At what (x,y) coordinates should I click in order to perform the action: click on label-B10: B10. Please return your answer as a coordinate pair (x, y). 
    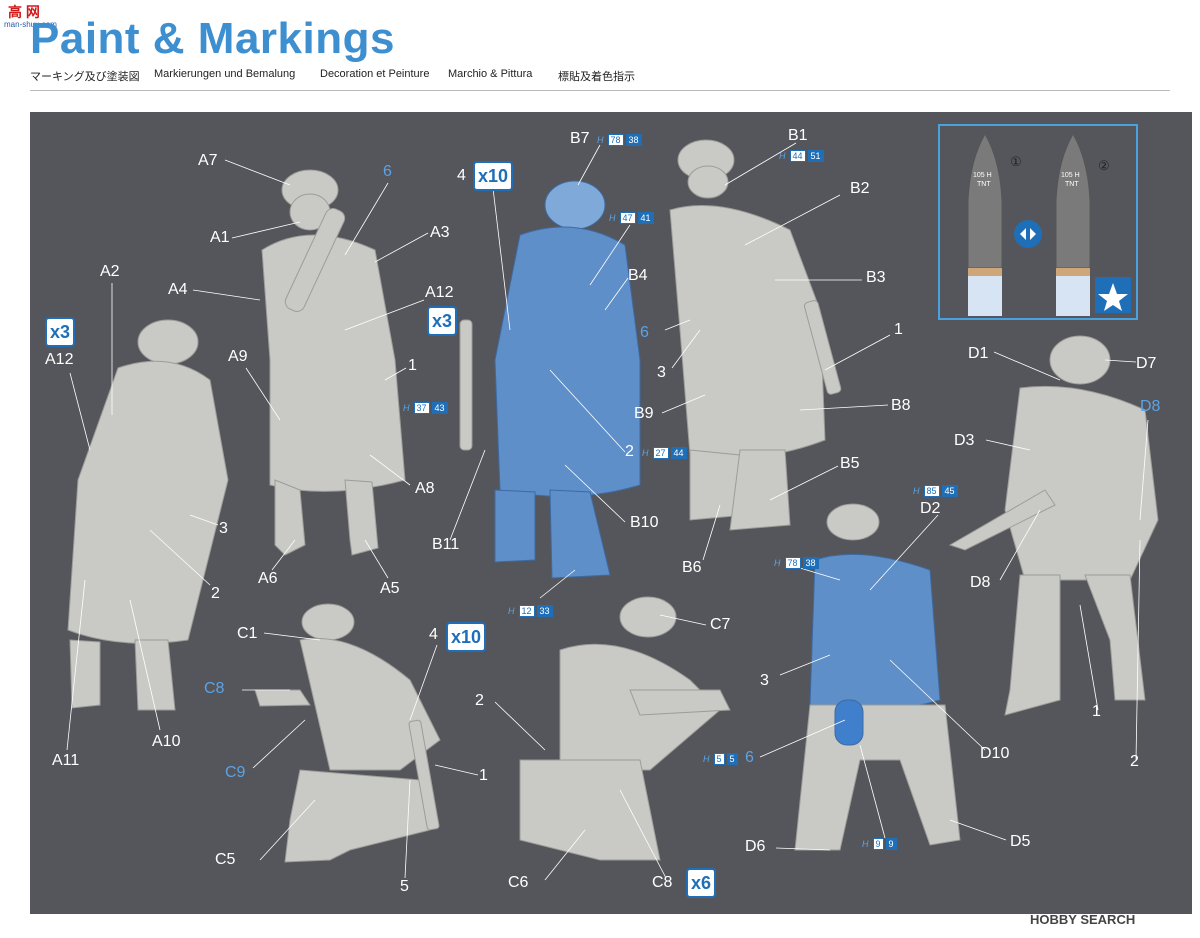
    Looking at the image, I should click on (644, 522).